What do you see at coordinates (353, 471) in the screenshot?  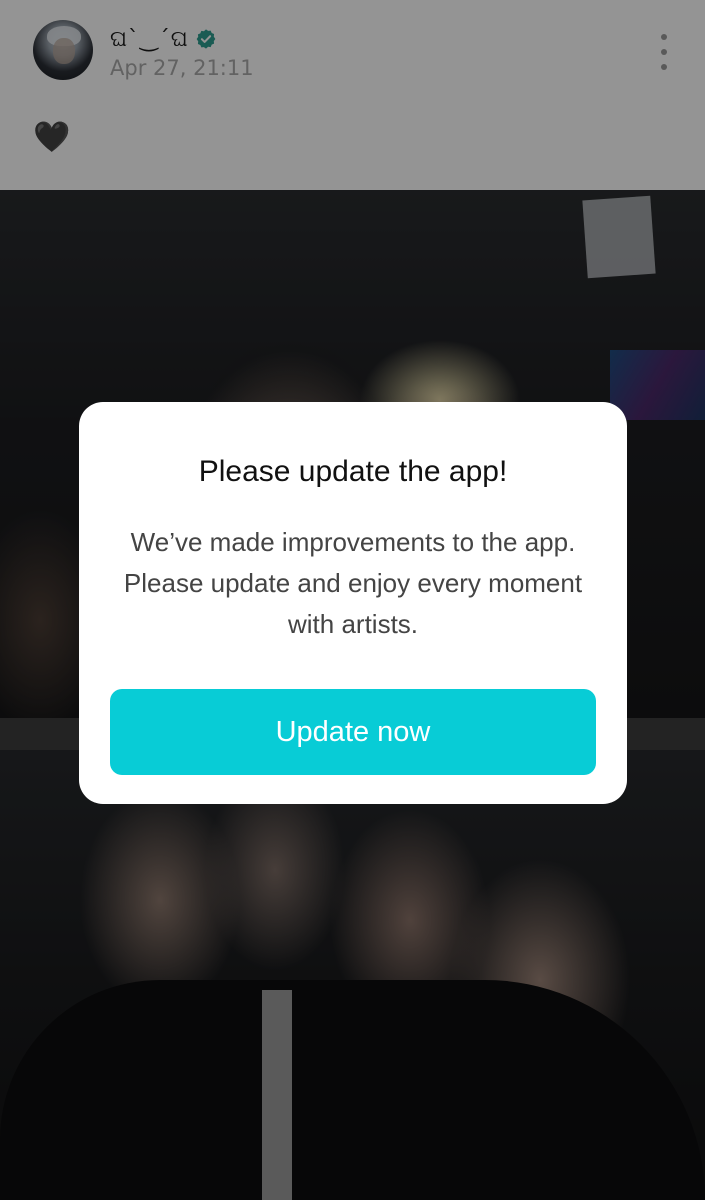 I see `dialog-title: Please update the app!` at bounding box center [353, 471].